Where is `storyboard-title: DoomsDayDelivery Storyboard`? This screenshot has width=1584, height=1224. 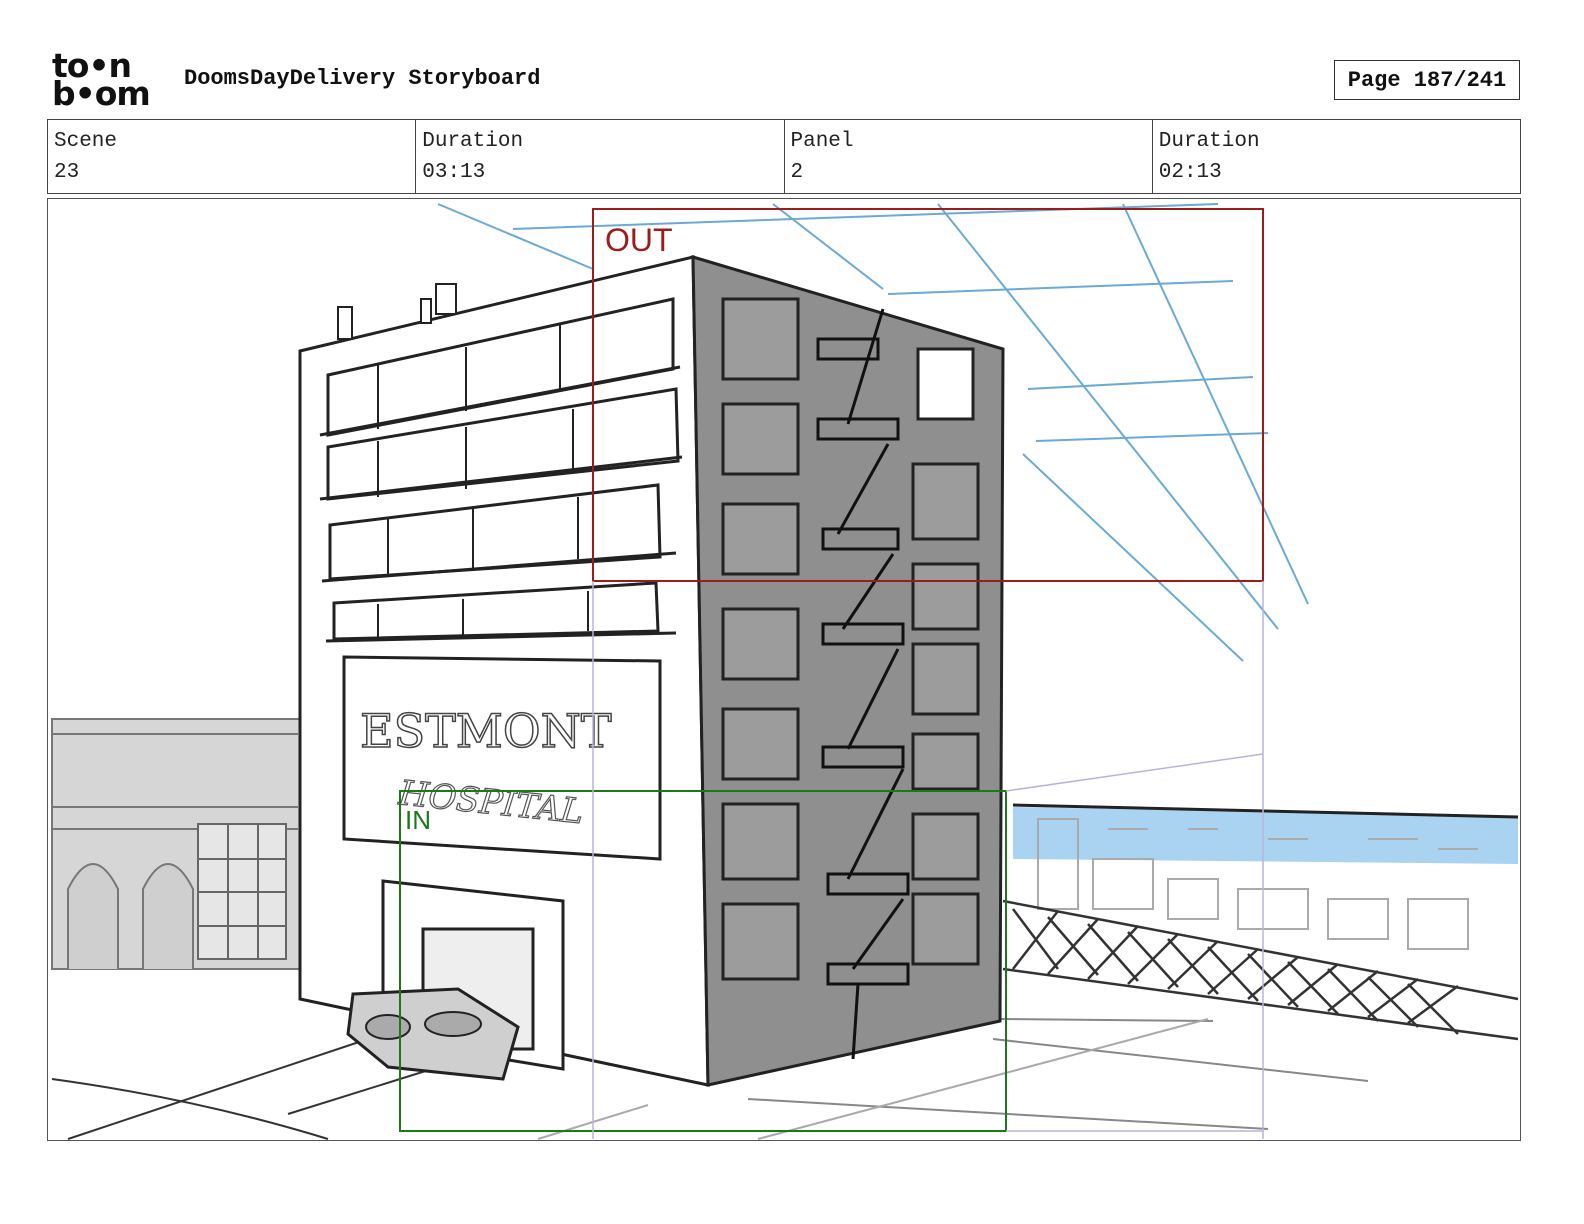
storyboard-title: DoomsDayDelivery Storyboard is located at coordinates (362, 78).